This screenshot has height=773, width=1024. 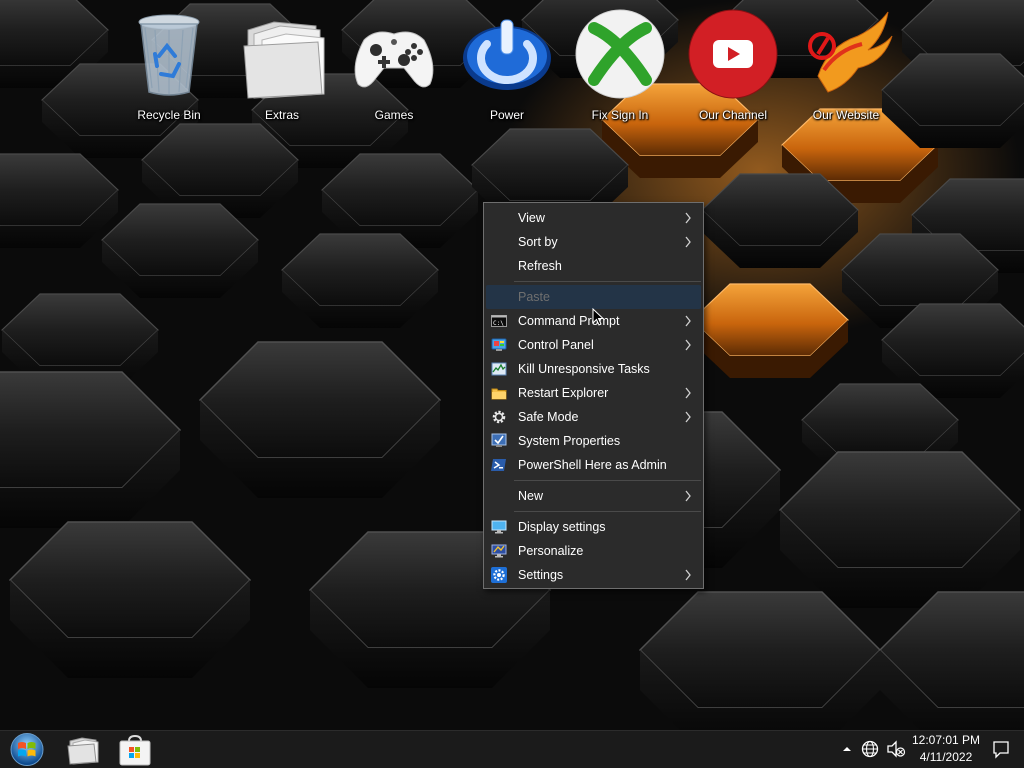 What do you see at coordinates (499, 527) in the screenshot?
I see `display-icon` at bounding box center [499, 527].